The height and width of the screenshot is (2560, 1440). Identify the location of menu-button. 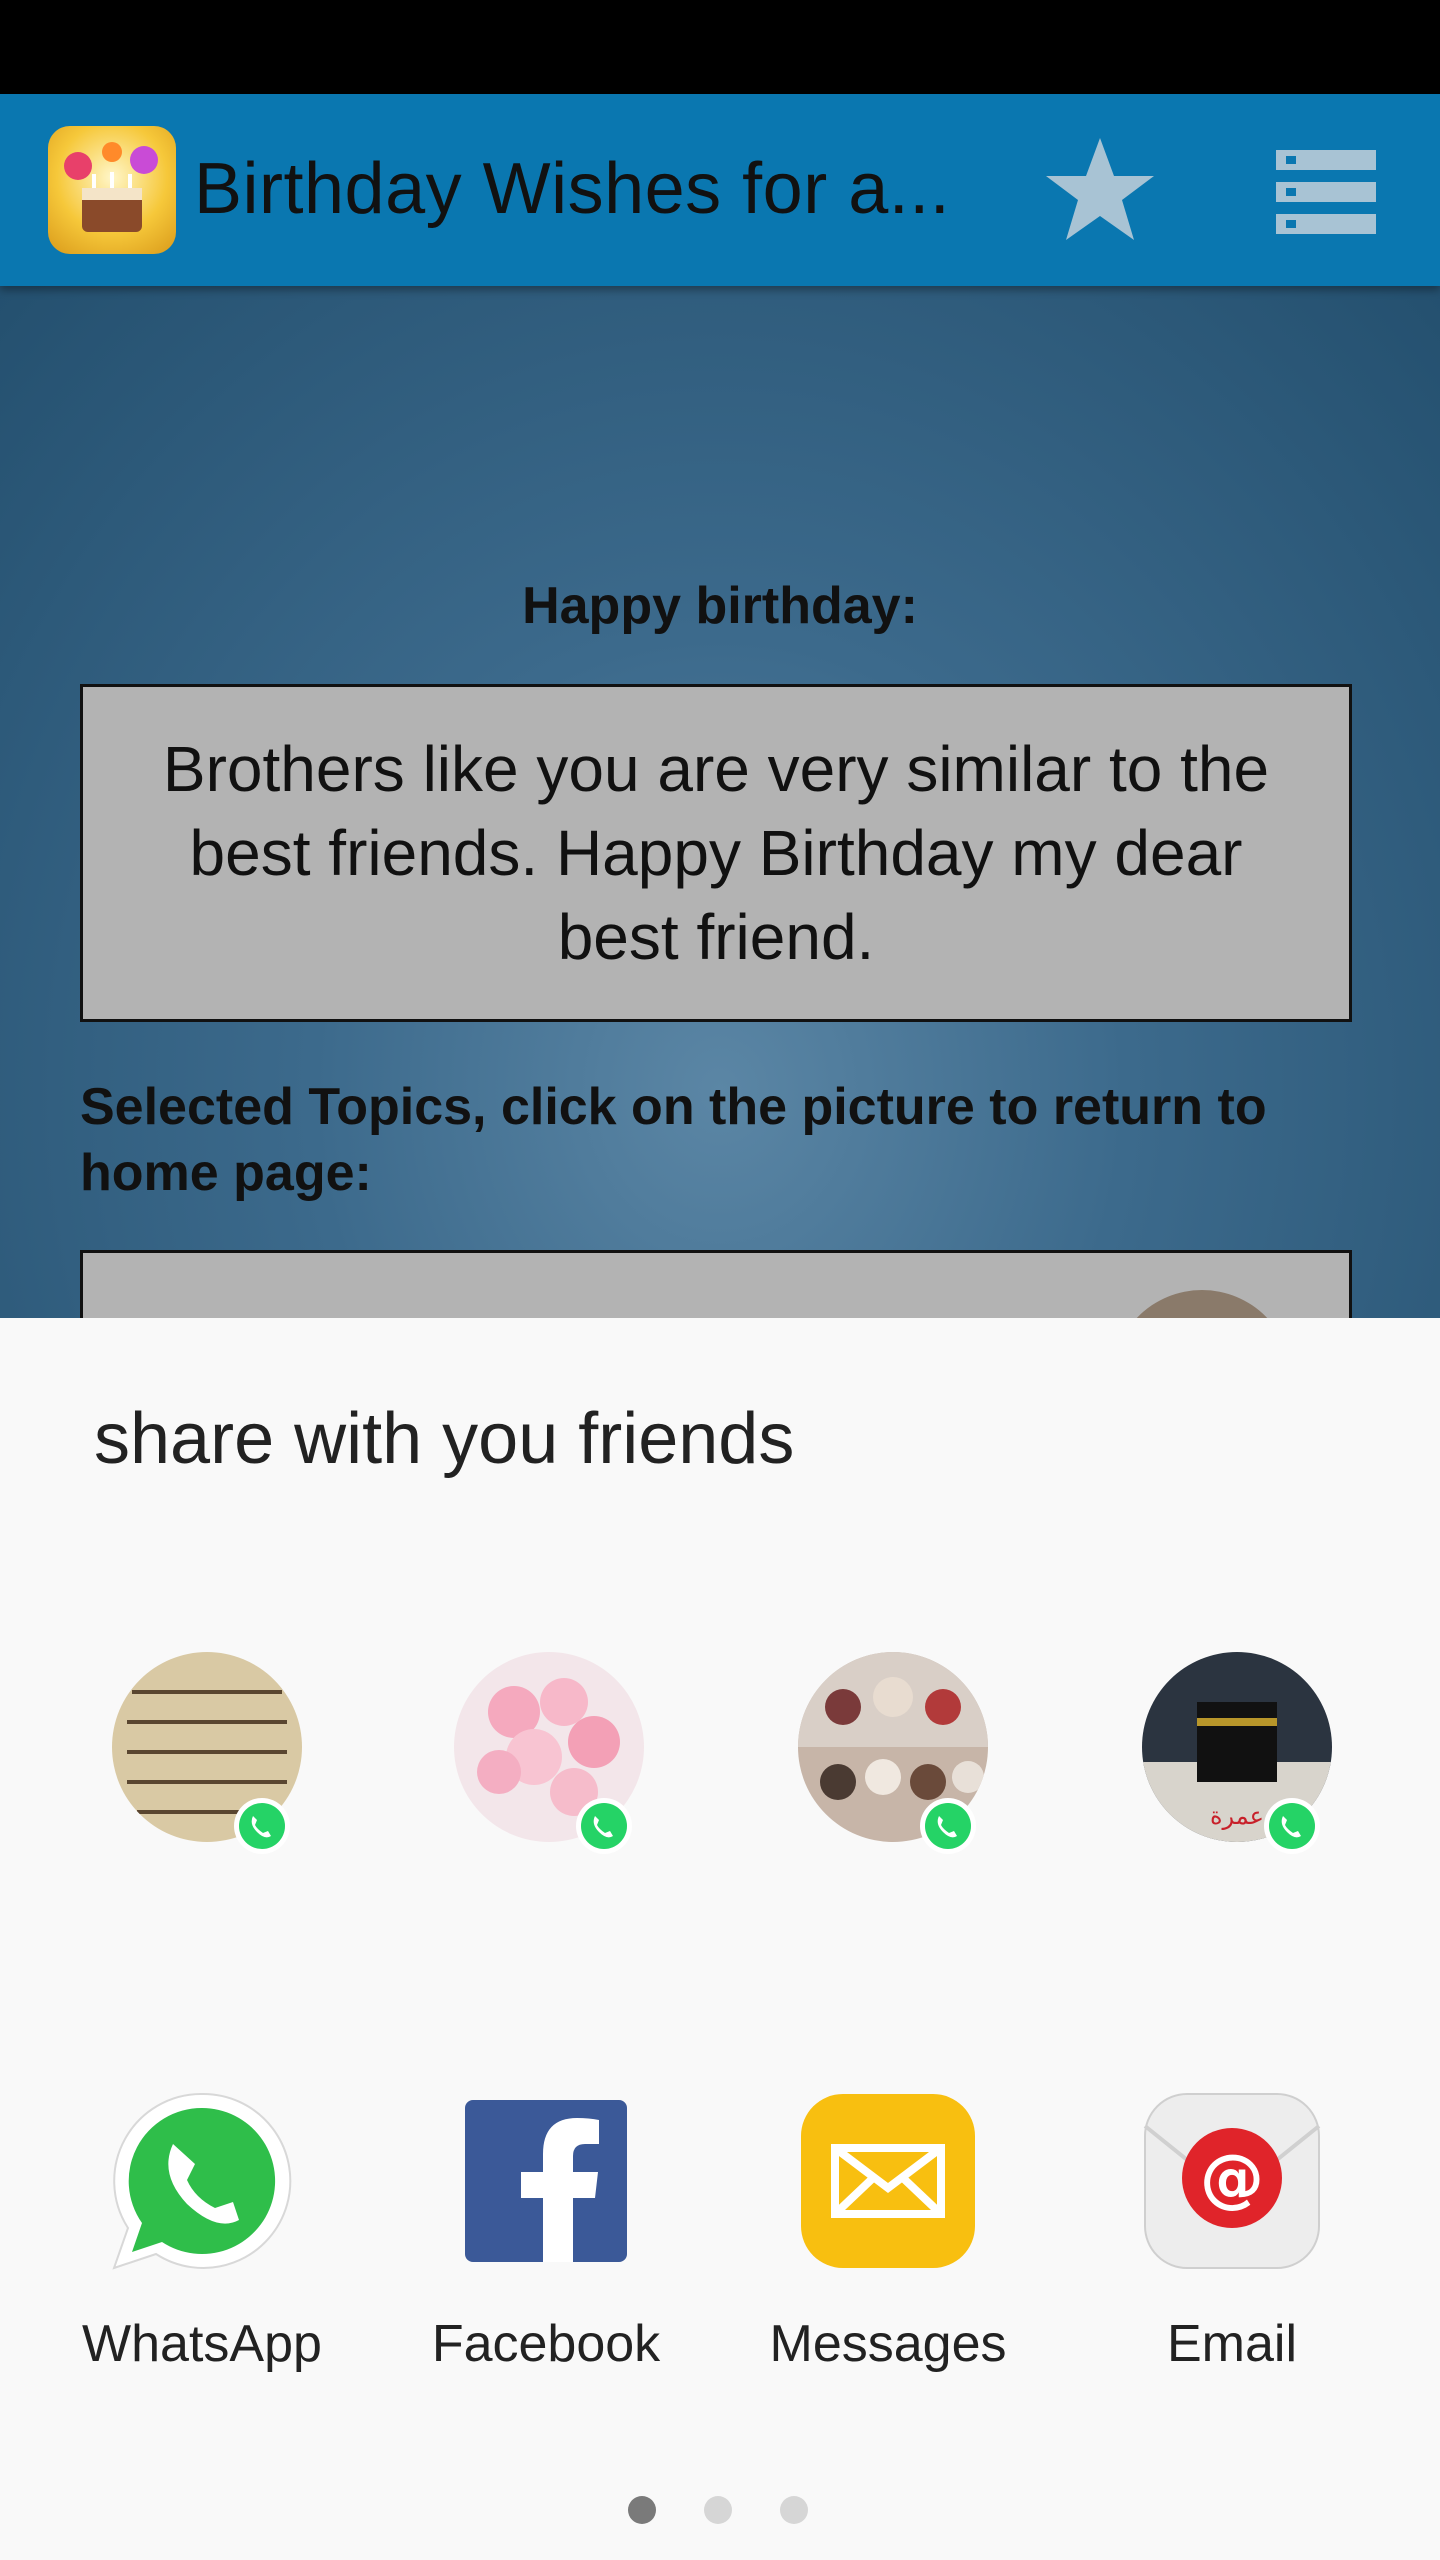
(1326, 192).